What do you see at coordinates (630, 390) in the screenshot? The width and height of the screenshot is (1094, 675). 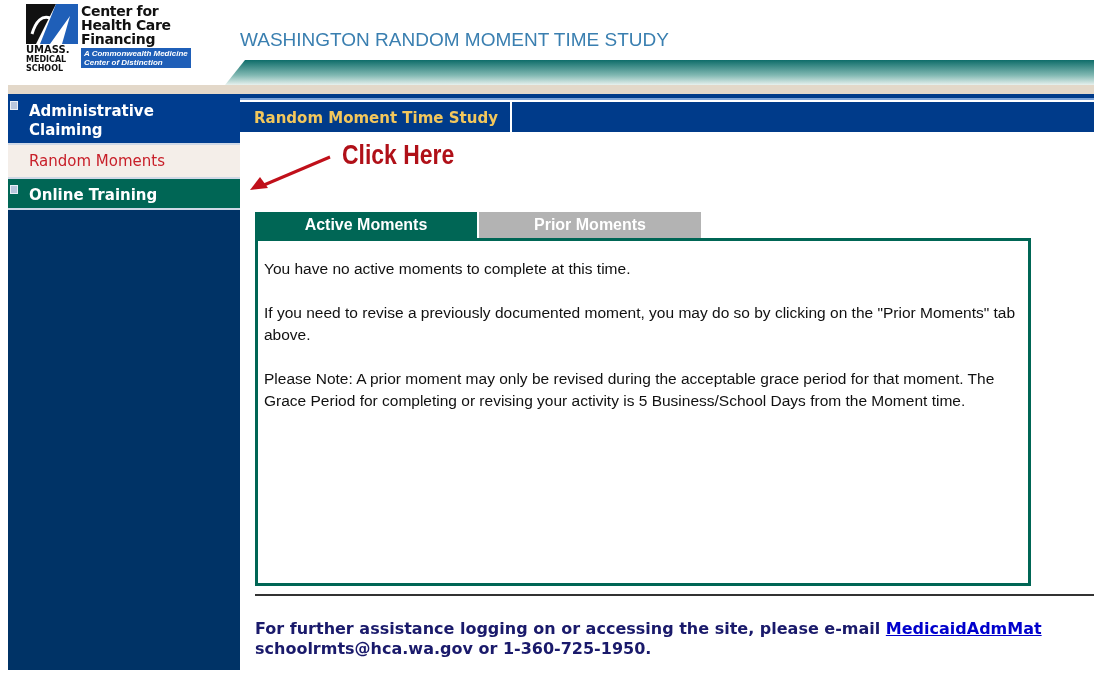 I see `paragraph: Please Note: A prior moment may only be revised during the acceptable grace period for that moment. The Grace Period for completing or revising your activity is 5 Business/School Days from the Moment time.` at bounding box center [630, 390].